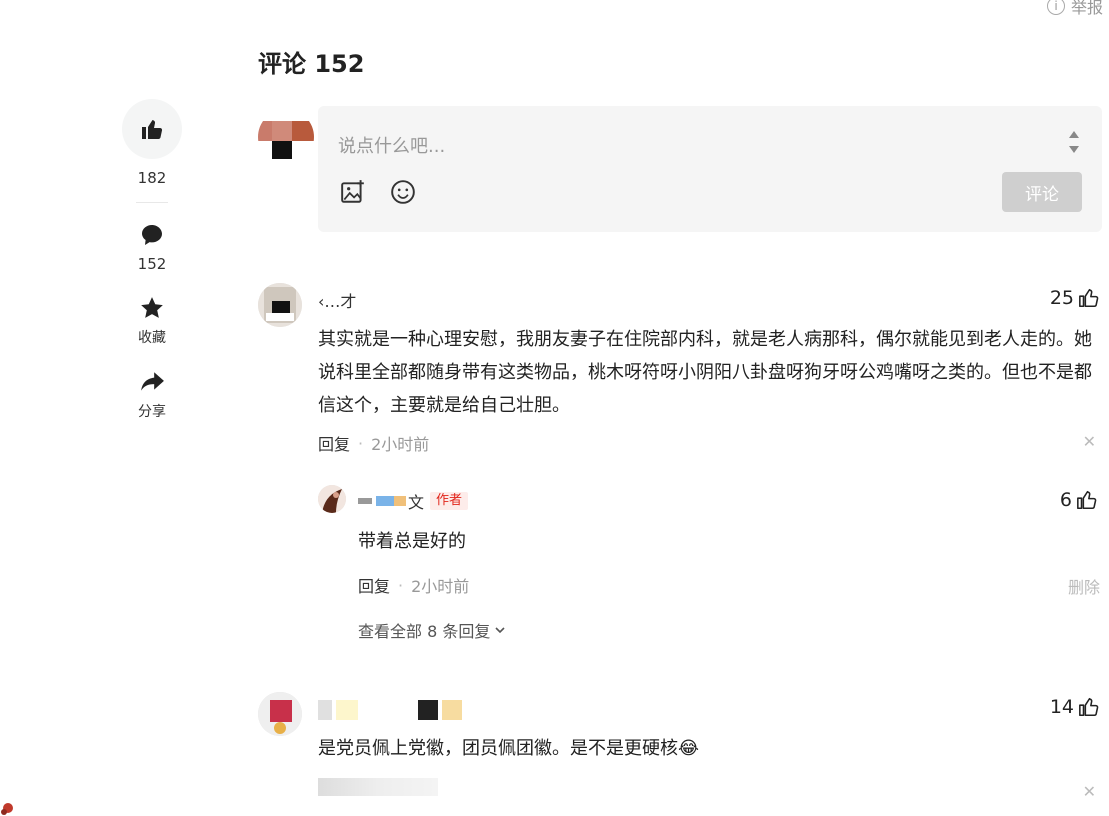 The image size is (1109, 816). What do you see at coordinates (440, 586) in the screenshot?
I see `reply-time: 2小时前` at bounding box center [440, 586].